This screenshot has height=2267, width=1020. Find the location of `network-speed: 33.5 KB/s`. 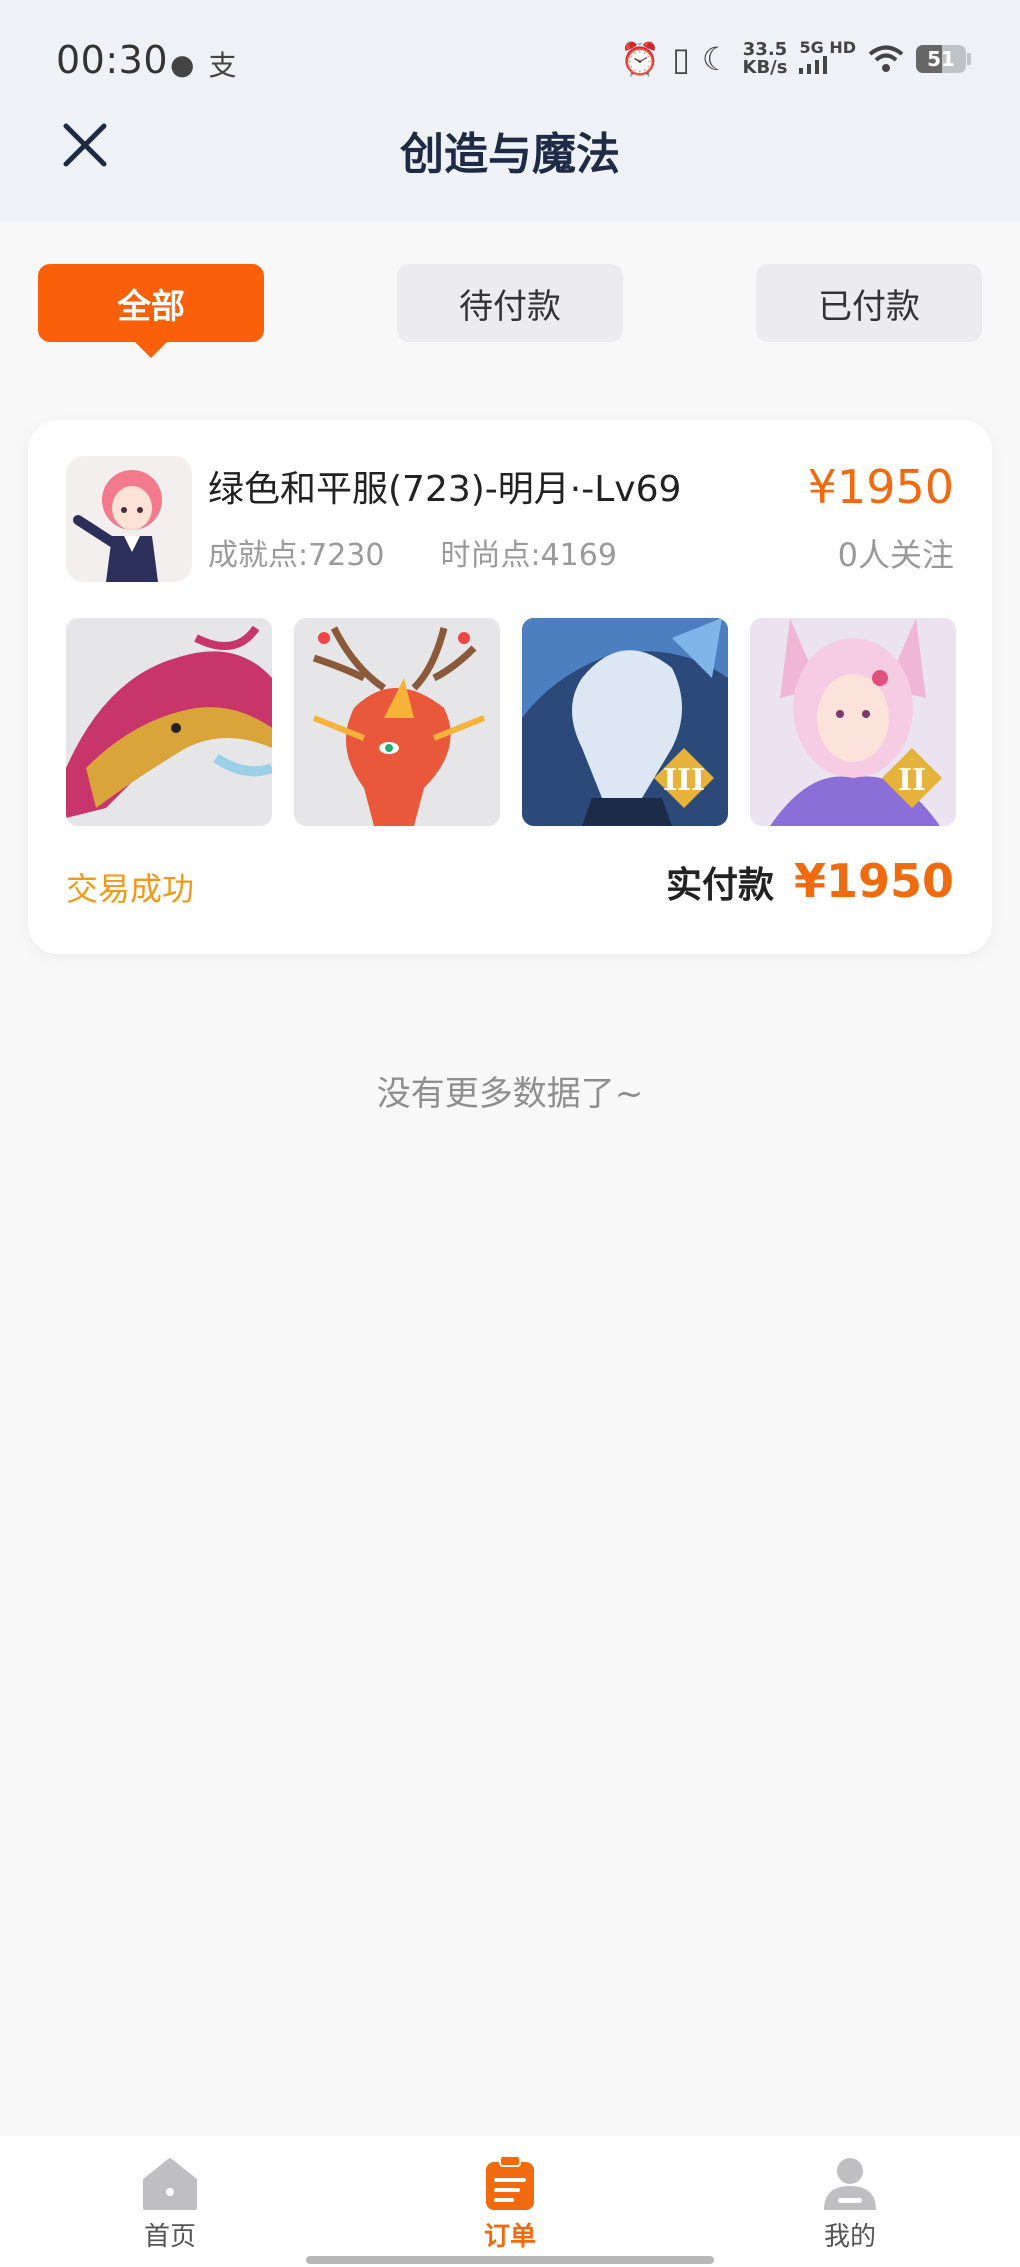

network-speed: 33.5 KB/s is located at coordinates (765, 58).